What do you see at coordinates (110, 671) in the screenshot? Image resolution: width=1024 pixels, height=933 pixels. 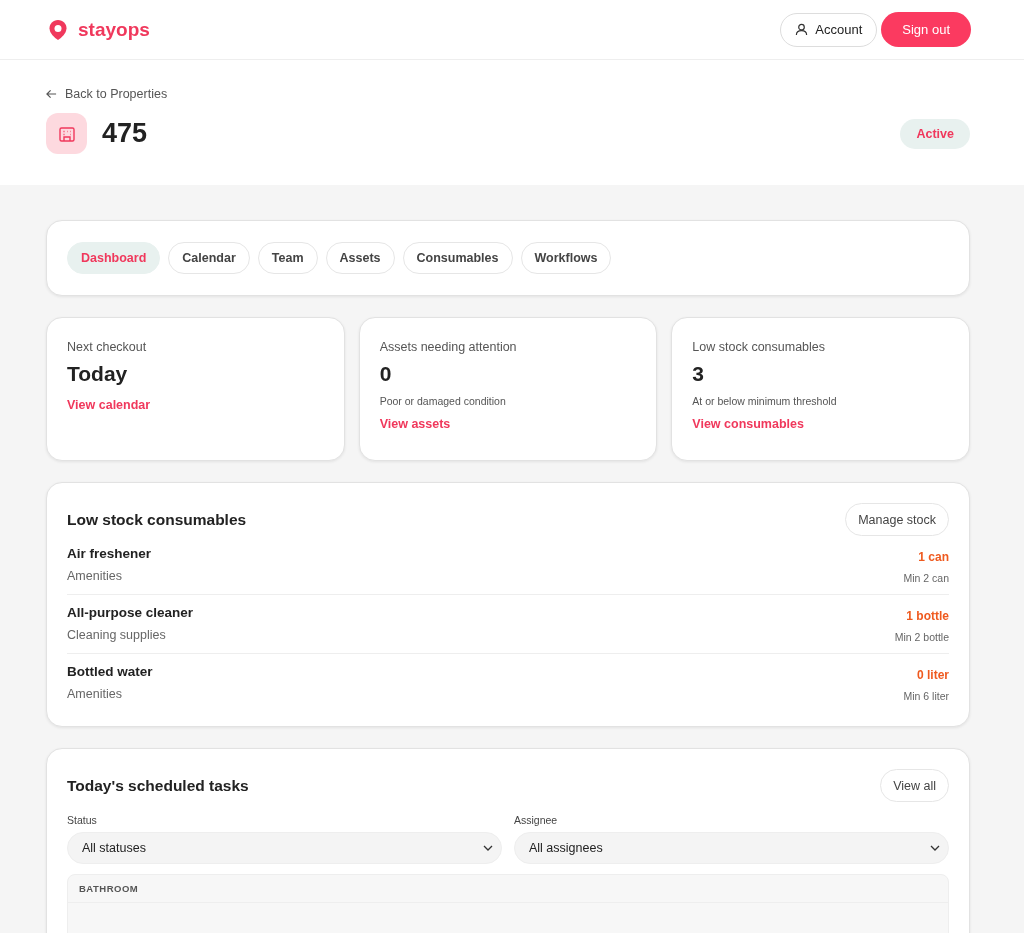 I see `item-name: Bottled water` at bounding box center [110, 671].